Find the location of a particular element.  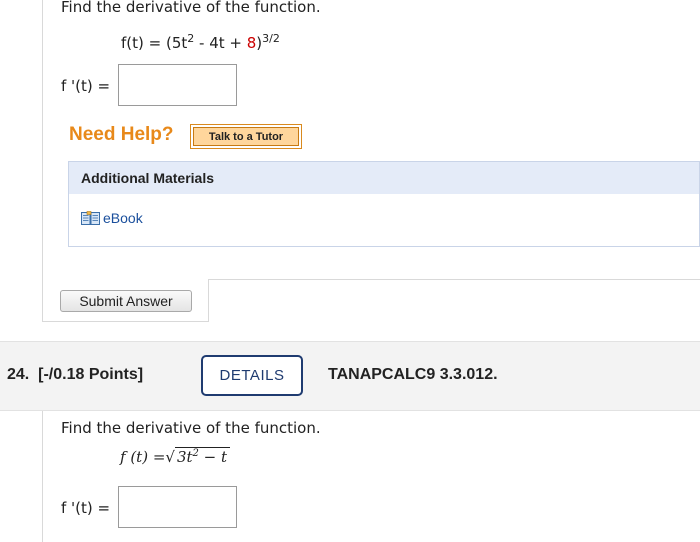

ebook-label: eBook is located at coordinates (123, 218).